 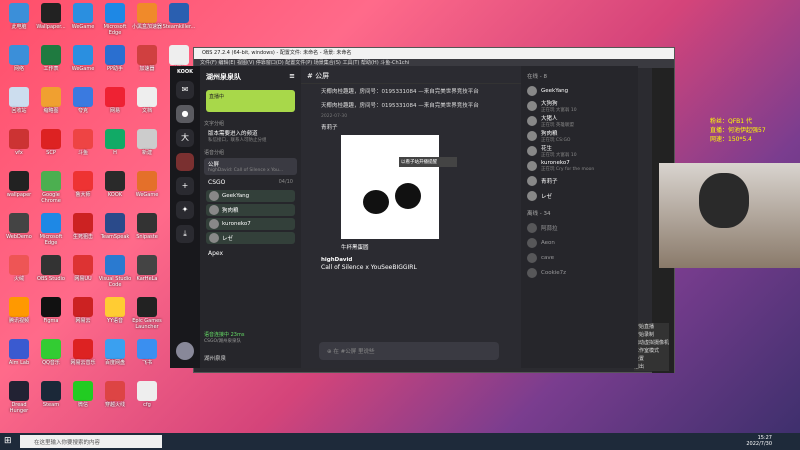 What do you see at coordinates (83, 100) in the screenshot?
I see `desktop-icon: 夸克` at bounding box center [83, 100].